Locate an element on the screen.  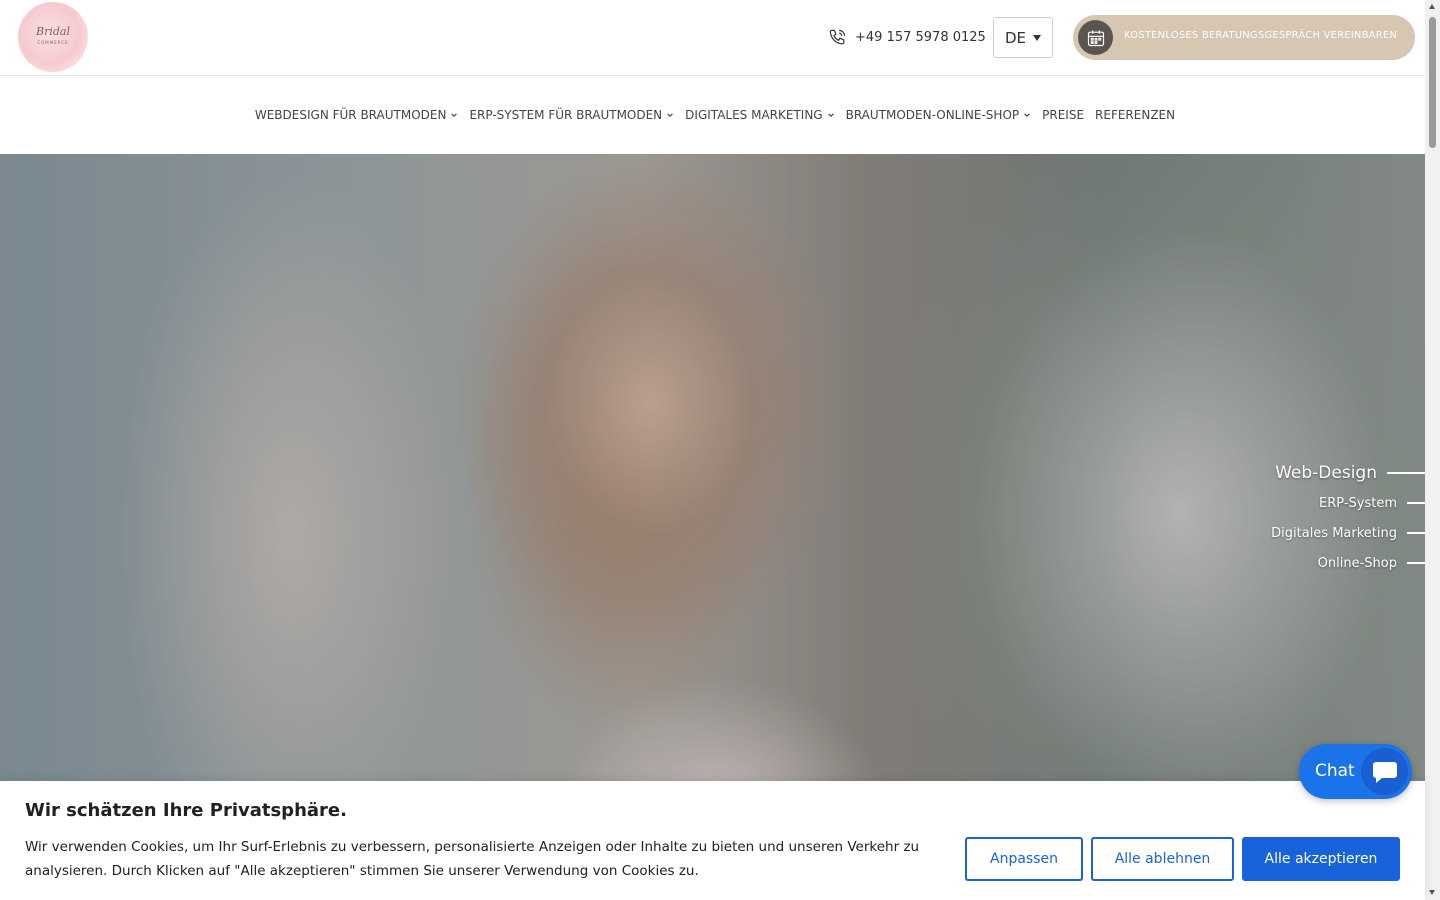
nav-item-label: DIGITALES MARKETING is located at coordinates (754, 115).